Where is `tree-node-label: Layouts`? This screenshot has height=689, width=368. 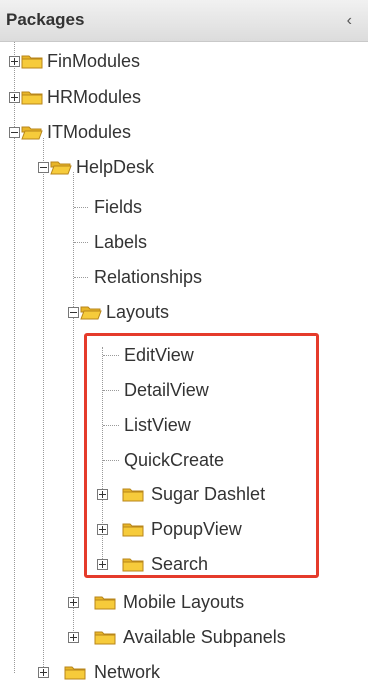 tree-node-label: Layouts is located at coordinates (138, 312).